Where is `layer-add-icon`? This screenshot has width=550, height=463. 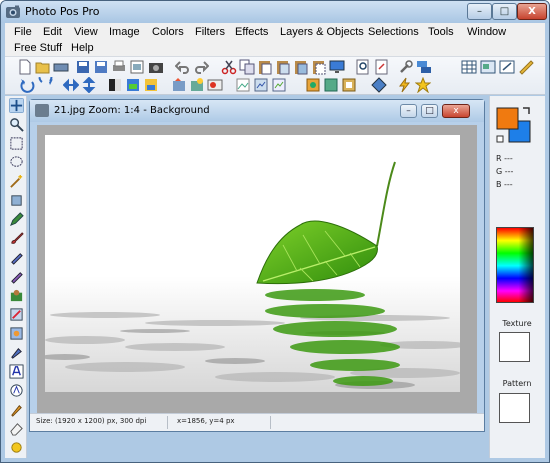 layer-add-icon is located at coordinates (261, 85).